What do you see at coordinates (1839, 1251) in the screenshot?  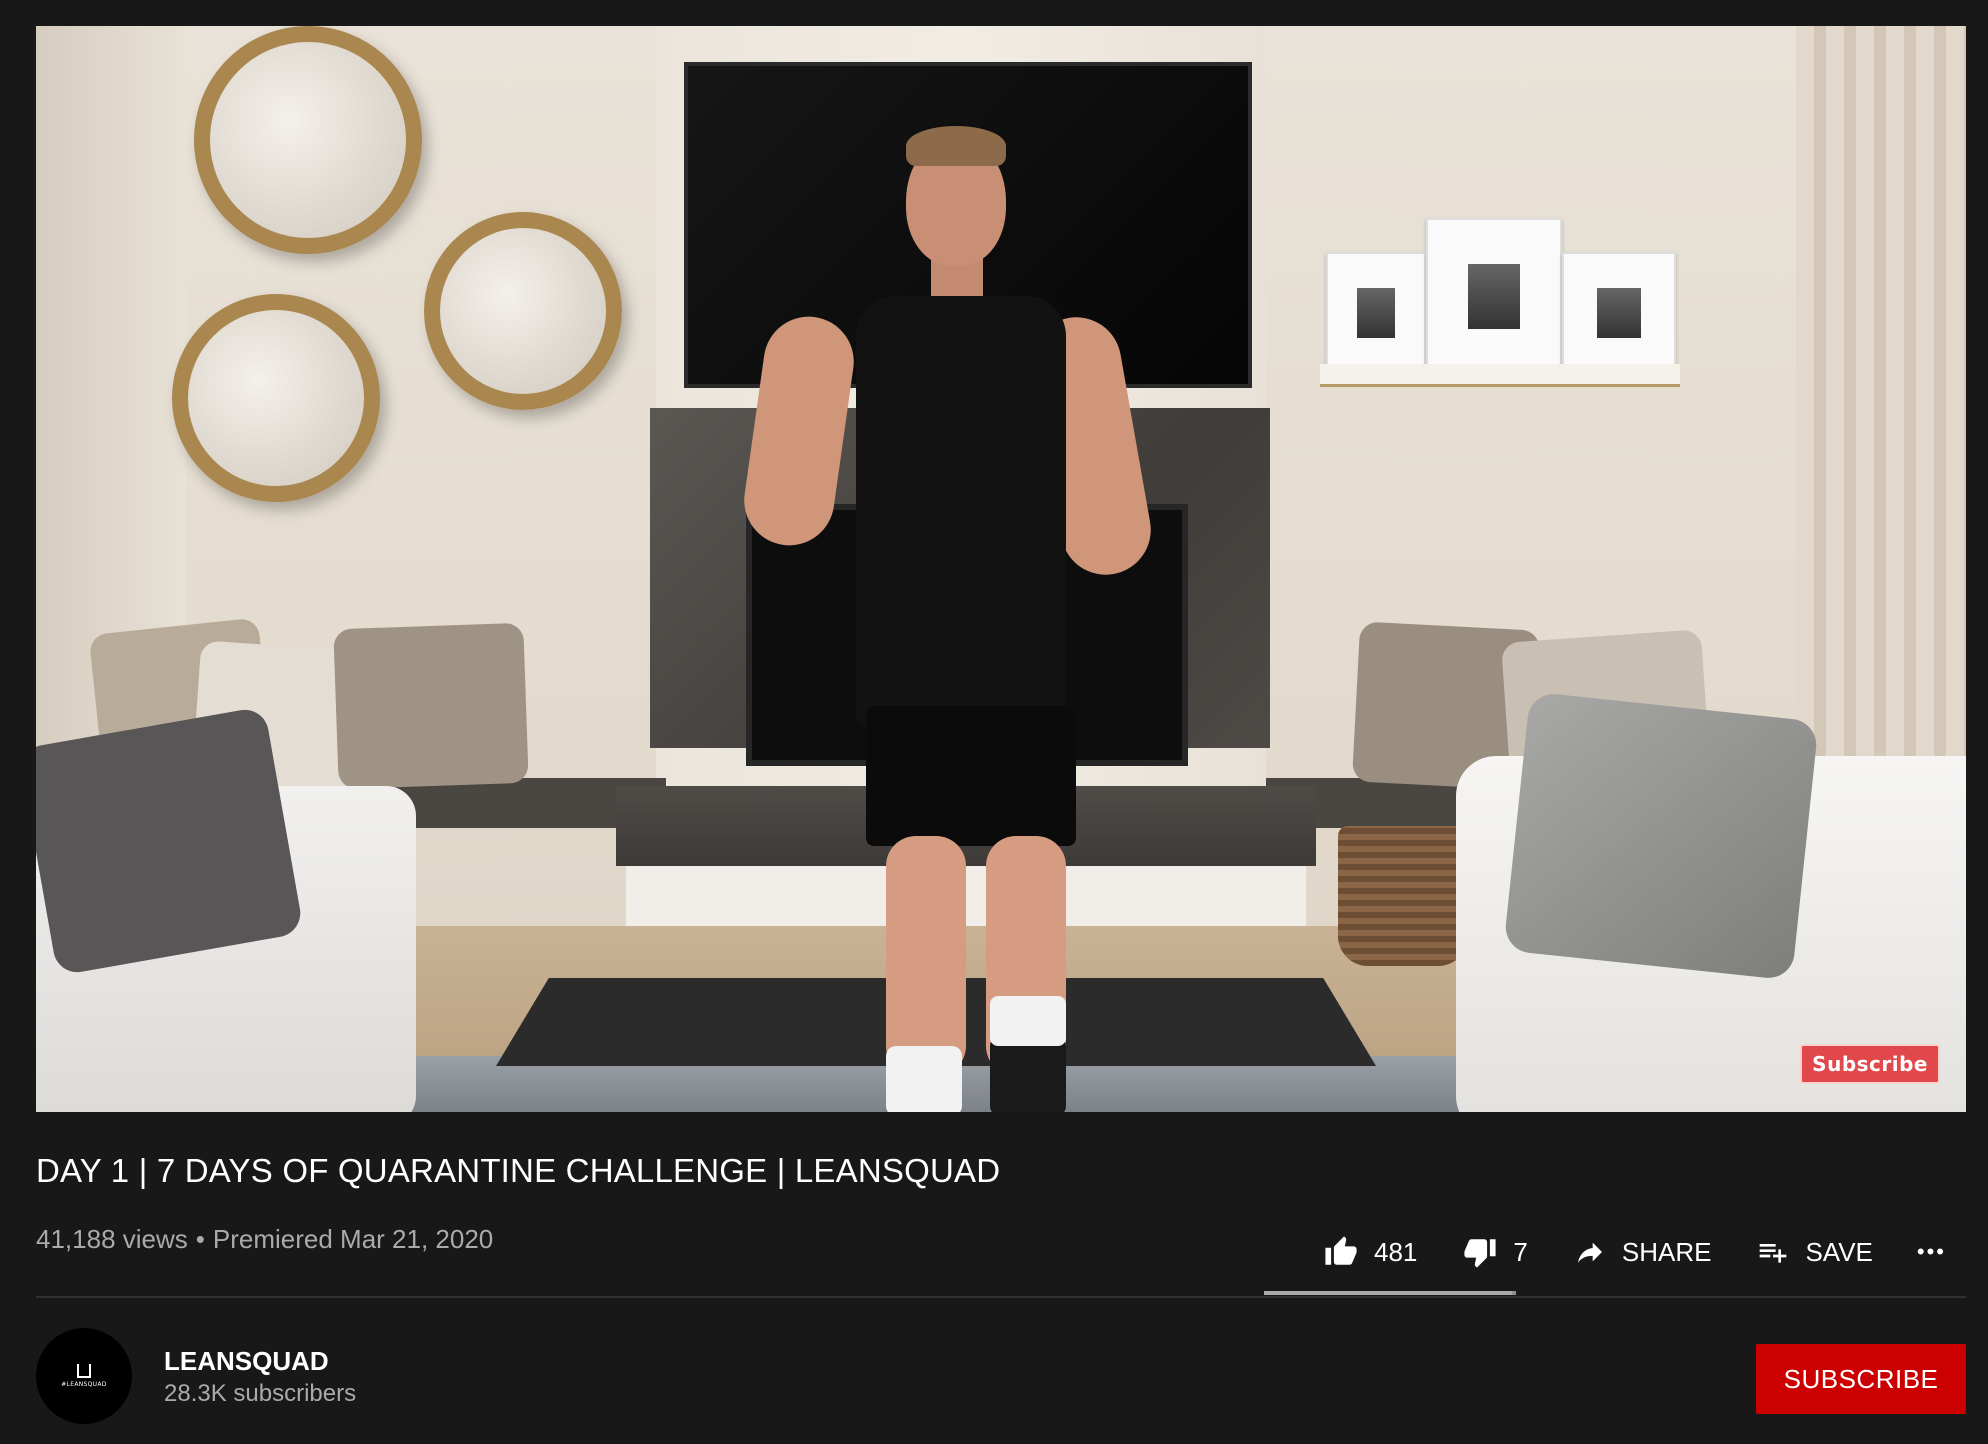 I see `save-label: SAVE` at bounding box center [1839, 1251].